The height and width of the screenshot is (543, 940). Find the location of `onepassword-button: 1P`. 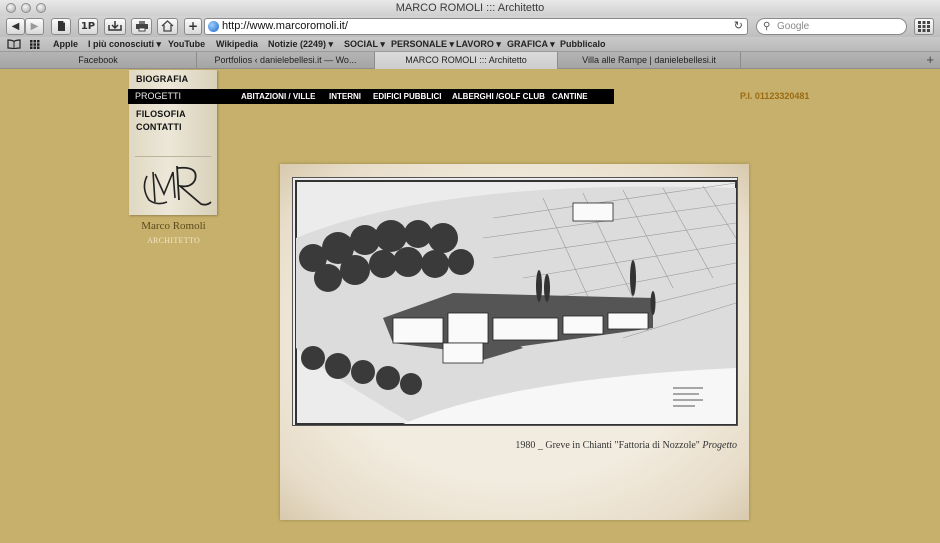

onepassword-button: 1P is located at coordinates (88, 26).